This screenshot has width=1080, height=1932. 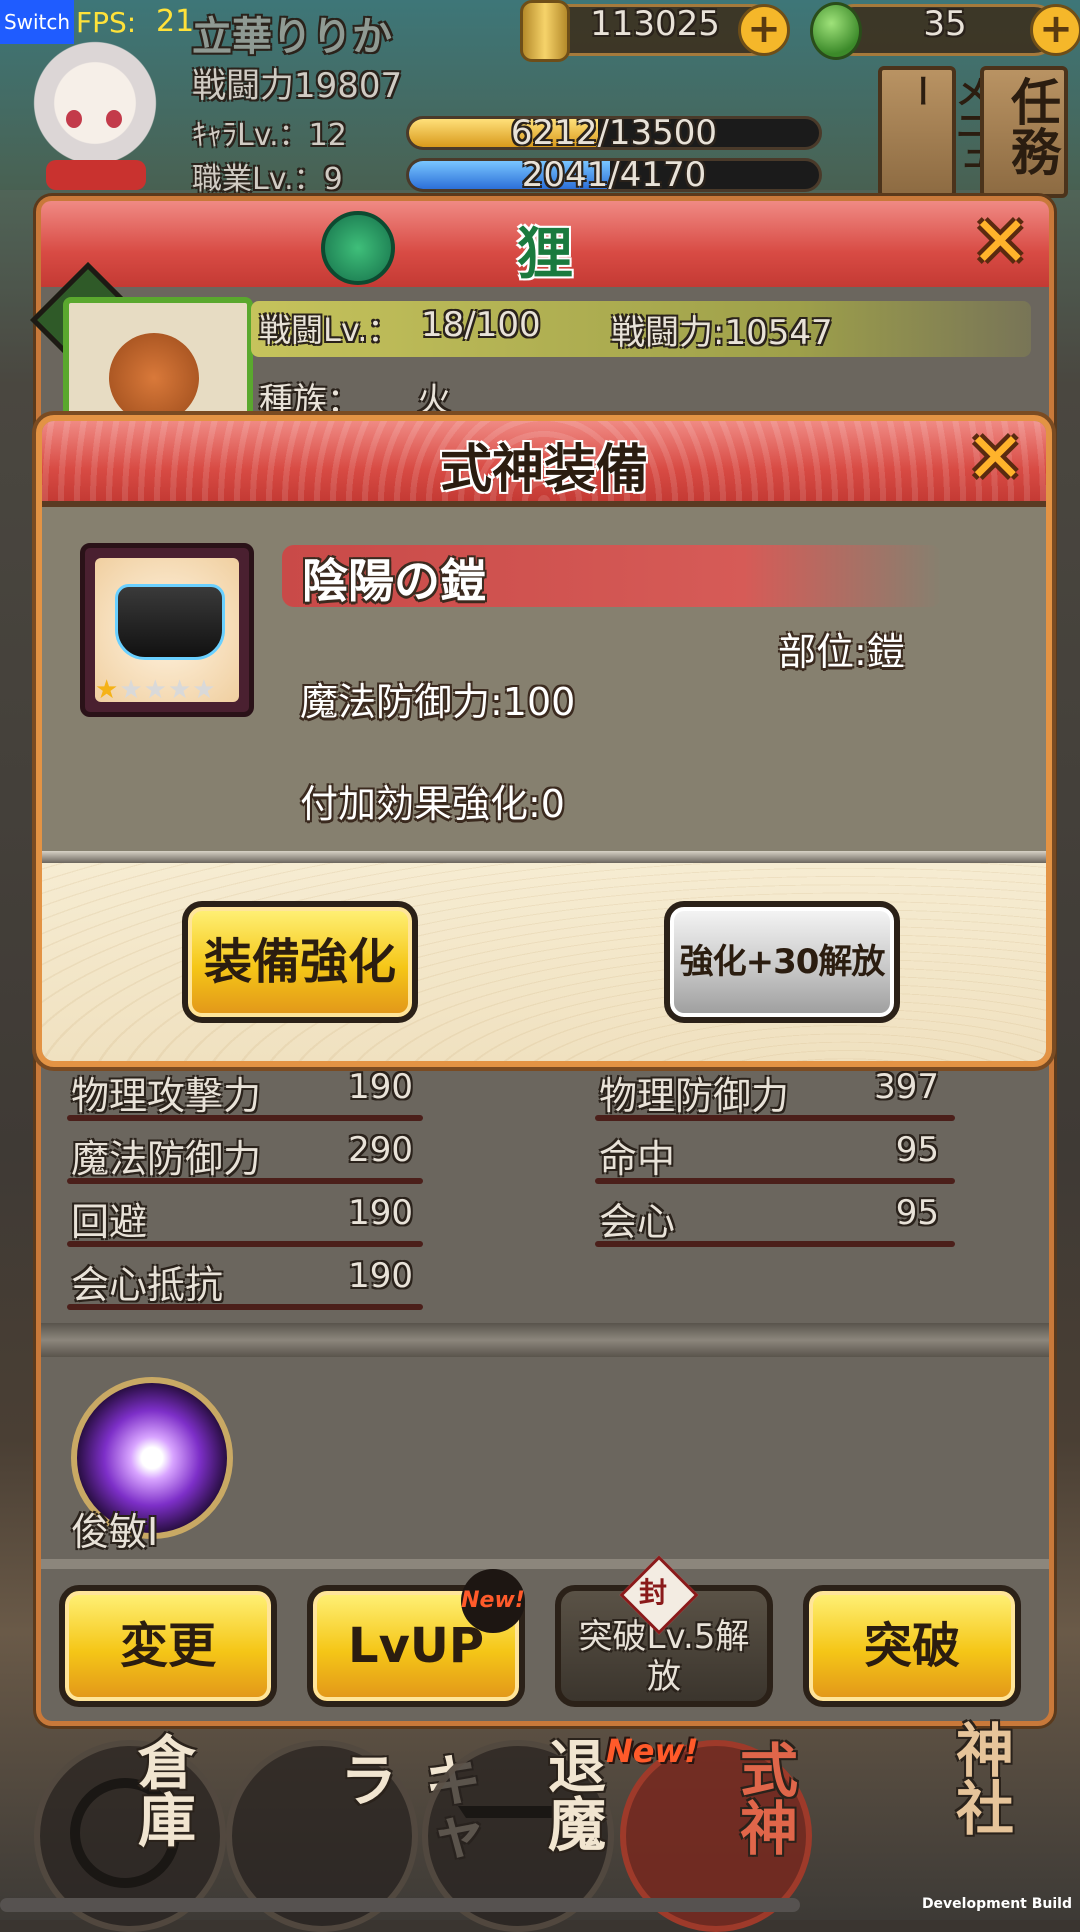 I want to click on close-modal-icon: ✕, so click(x=995, y=460).